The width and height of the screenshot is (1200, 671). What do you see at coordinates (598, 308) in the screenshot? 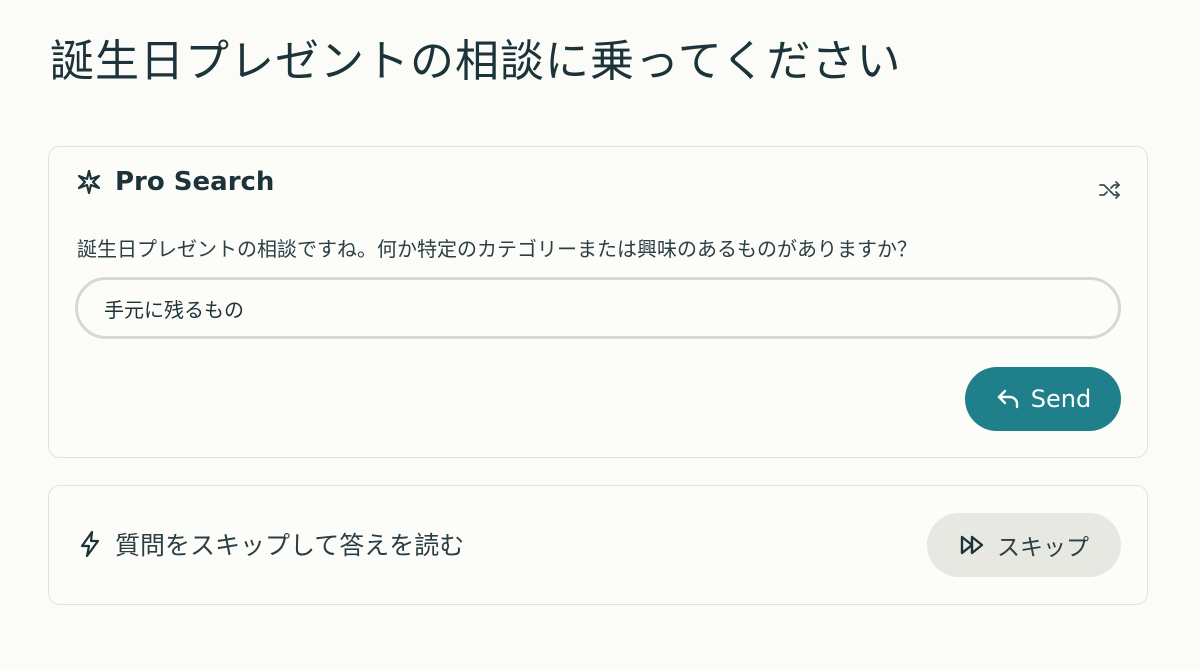
I see `answer-input` at bounding box center [598, 308].